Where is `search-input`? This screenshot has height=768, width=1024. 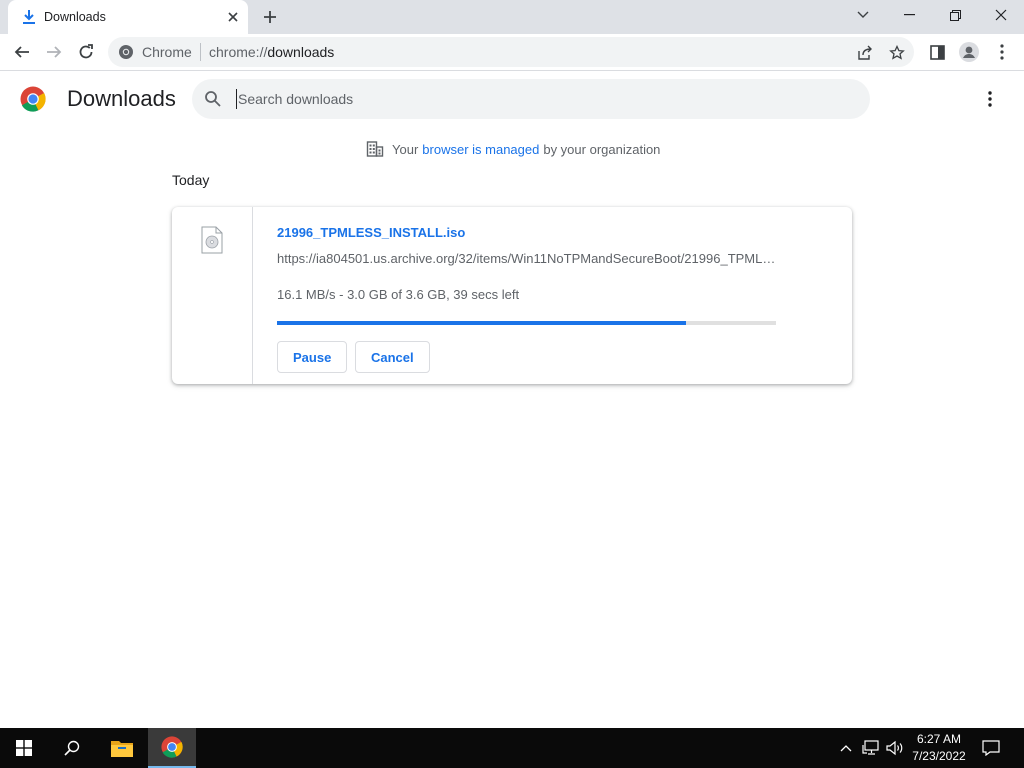 search-input is located at coordinates (536, 99).